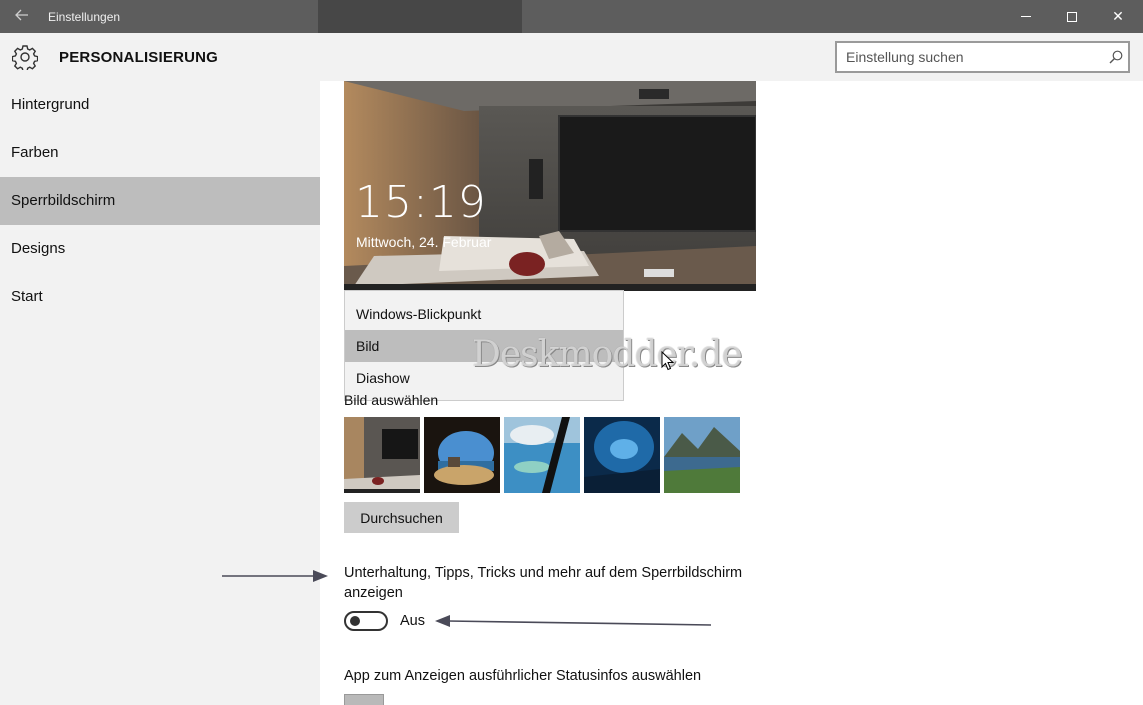 Image resolution: width=1143 pixels, height=705 pixels. What do you see at coordinates (160, 249) in the screenshot?
I see `sidebar-item-designs: Designs` at bounding box center [160, 249].